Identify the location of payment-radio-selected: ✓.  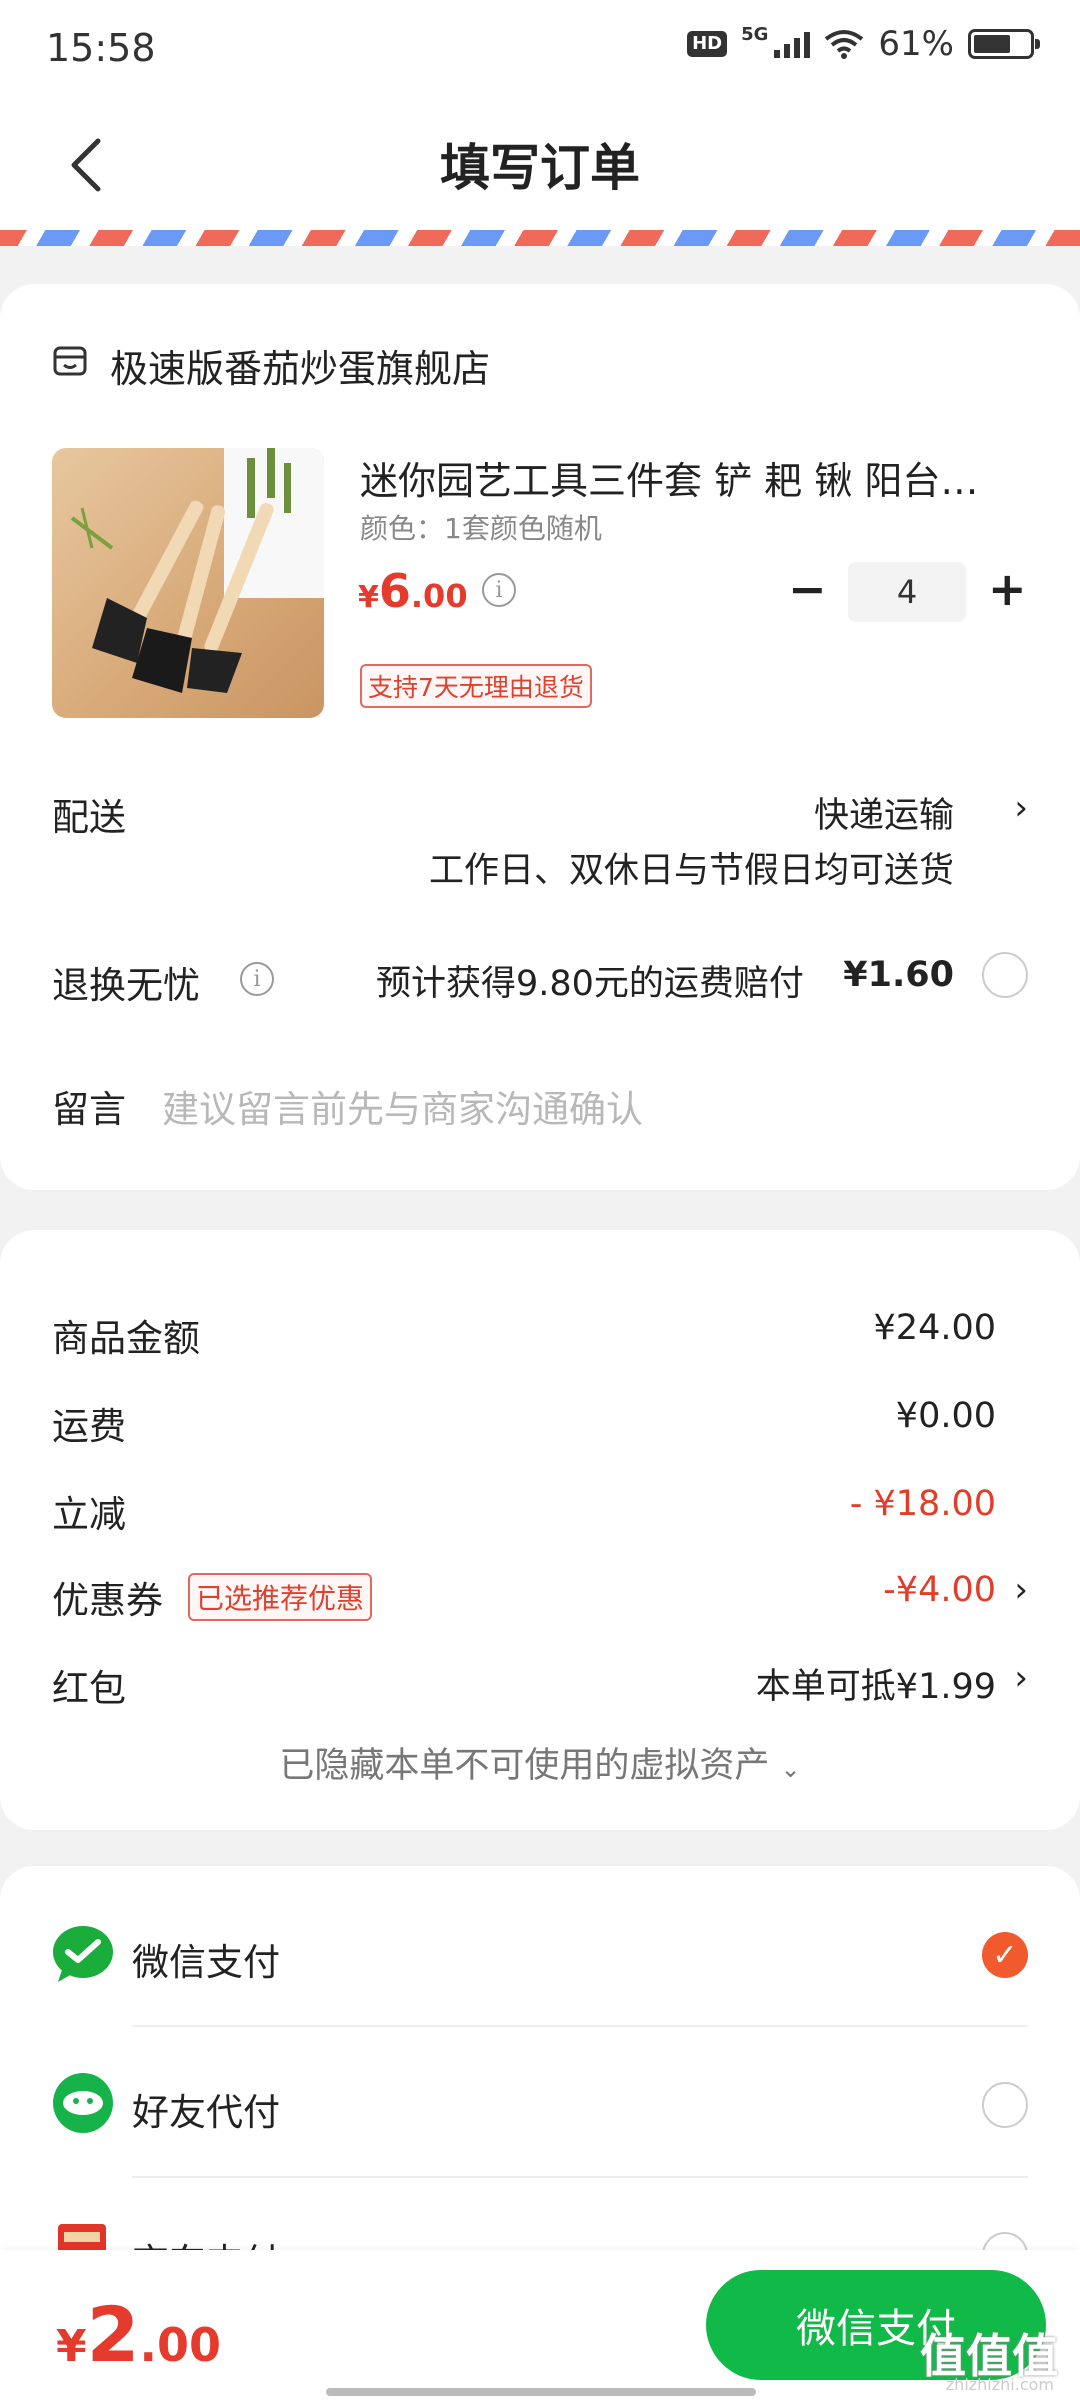
(1005, 1955).